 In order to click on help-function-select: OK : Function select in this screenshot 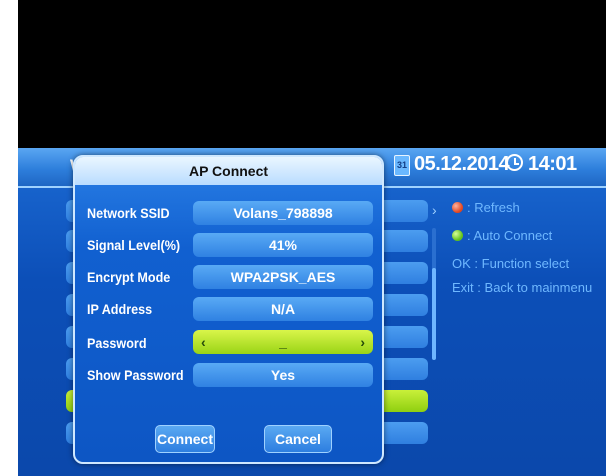, I will do `click(510, 263)`.